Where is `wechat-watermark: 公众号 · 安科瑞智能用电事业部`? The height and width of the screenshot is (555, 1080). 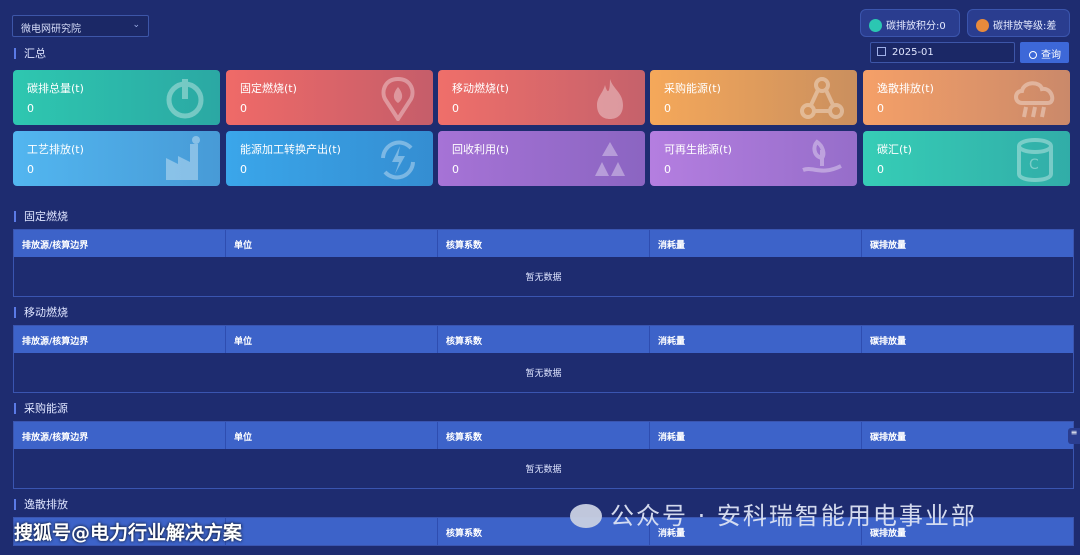
wechat-watermark: 公众号 · 安科瑞智能用电事业部 is located at coordinates (773, 513).